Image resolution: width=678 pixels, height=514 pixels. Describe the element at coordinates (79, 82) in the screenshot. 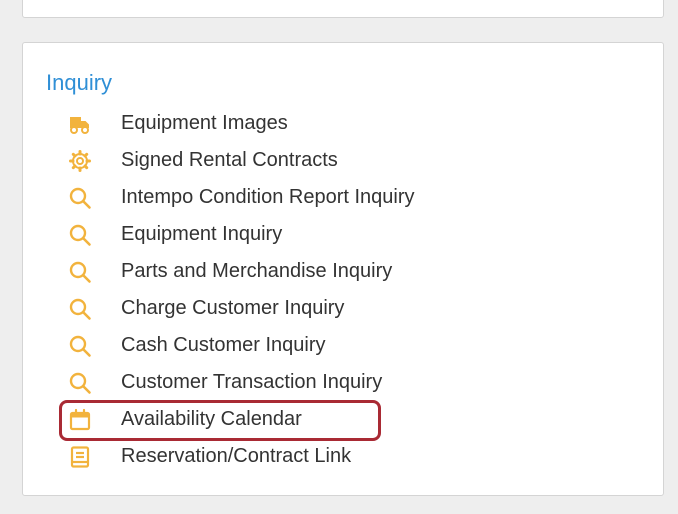

I see `section-title: Inquiry` at that location.